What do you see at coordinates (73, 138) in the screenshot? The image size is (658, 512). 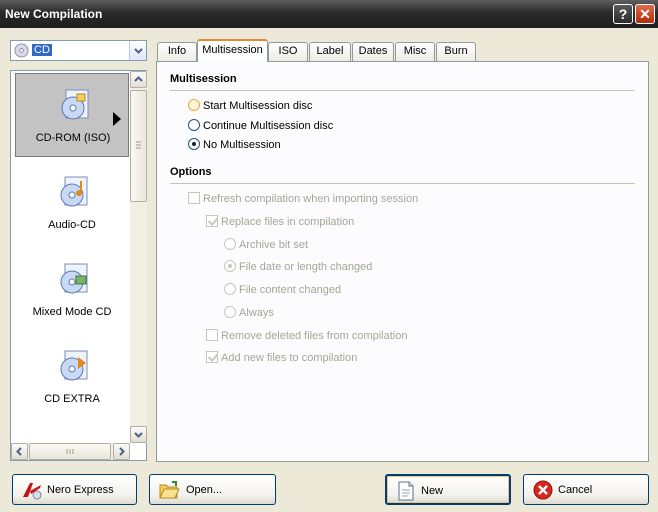 I see `compilation-item-label: CD-ROM (ISO)` at bounding box center [73, 138].